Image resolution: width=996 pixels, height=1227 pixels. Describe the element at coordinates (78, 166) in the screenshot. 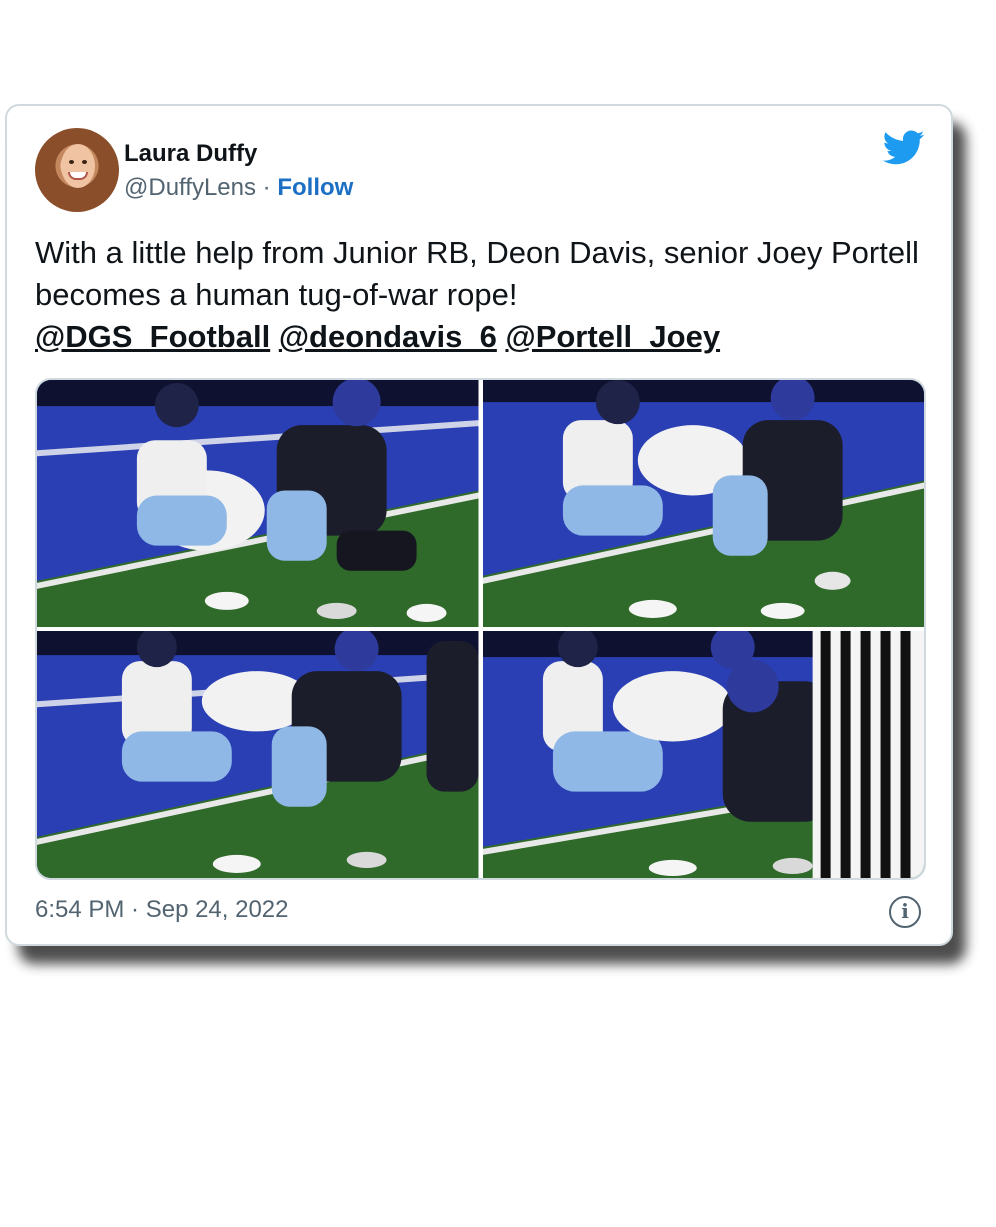

I see `avatar-face` at that location.